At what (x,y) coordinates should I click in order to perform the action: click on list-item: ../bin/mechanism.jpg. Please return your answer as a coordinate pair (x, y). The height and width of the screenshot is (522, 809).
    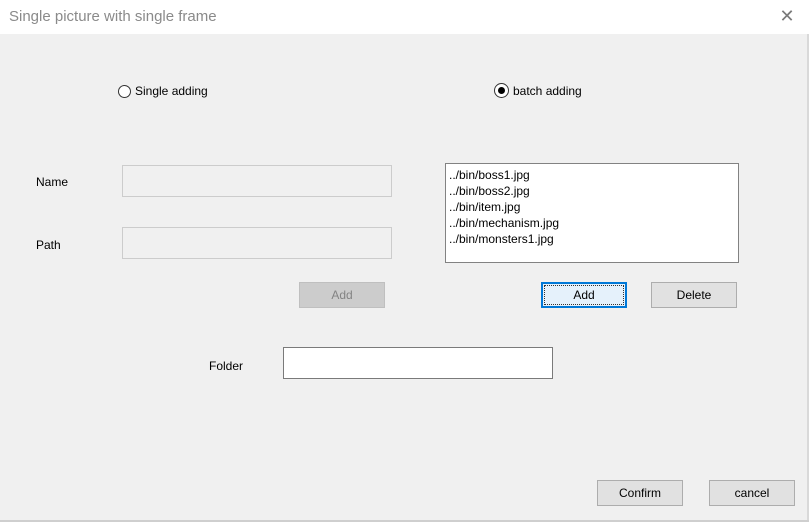
    Looking at the image, I should click on (593, 223).